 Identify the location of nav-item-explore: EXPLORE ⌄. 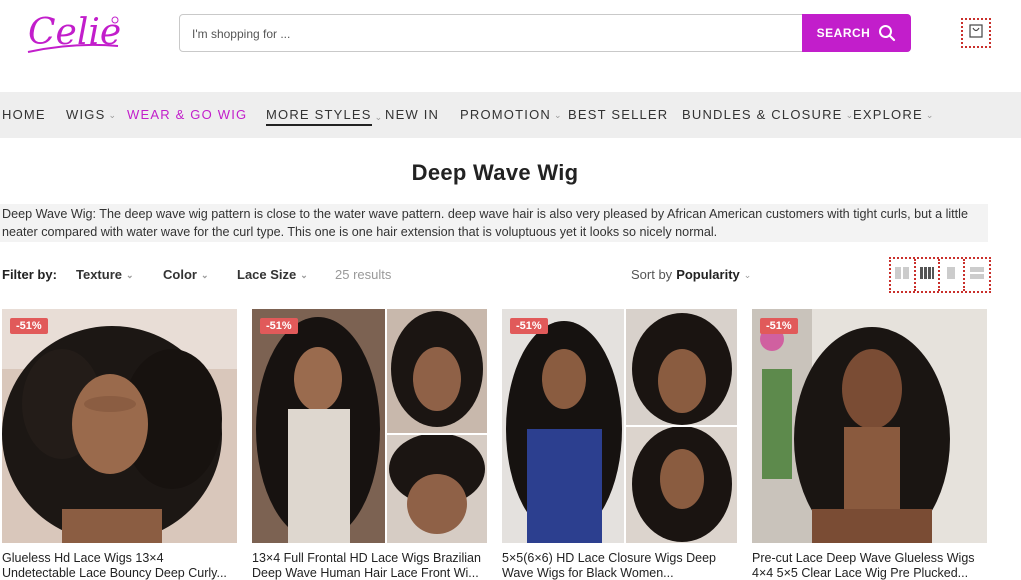
(894, 114).